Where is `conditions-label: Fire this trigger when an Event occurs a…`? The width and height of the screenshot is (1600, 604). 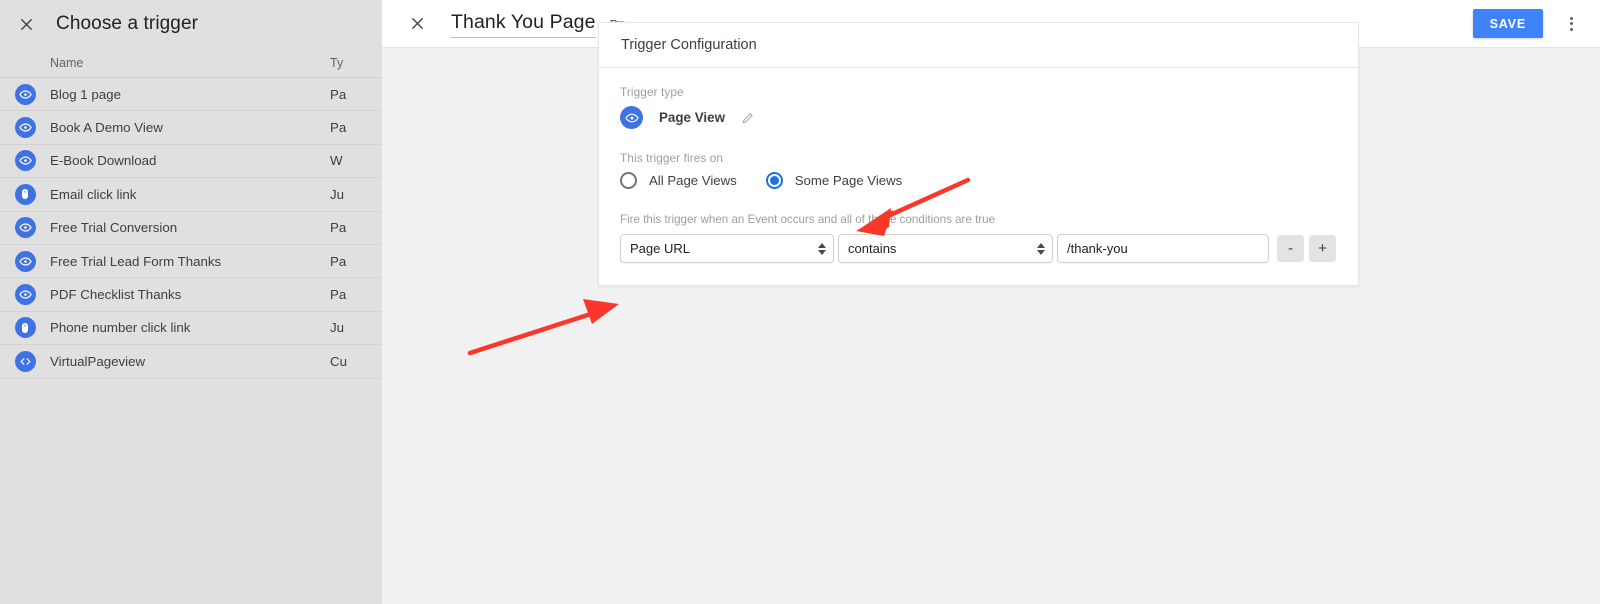
conditions-label: Fire this trigger when an Event occurs a… is located at coordinates (808, 219).